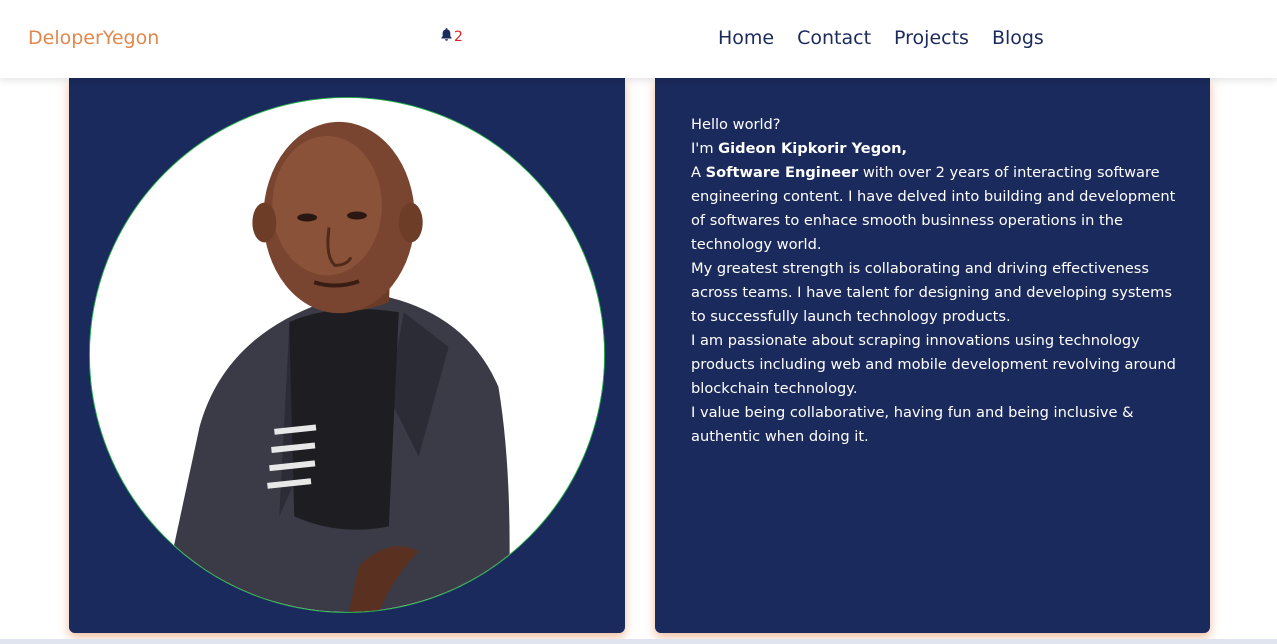 This screenshot has width=1277, height=644. What do you see at coordinates (892, 38) in the screenshot?
I see `nav-links: Home Contact Projects Blogs` at bounding box center [892, 38].